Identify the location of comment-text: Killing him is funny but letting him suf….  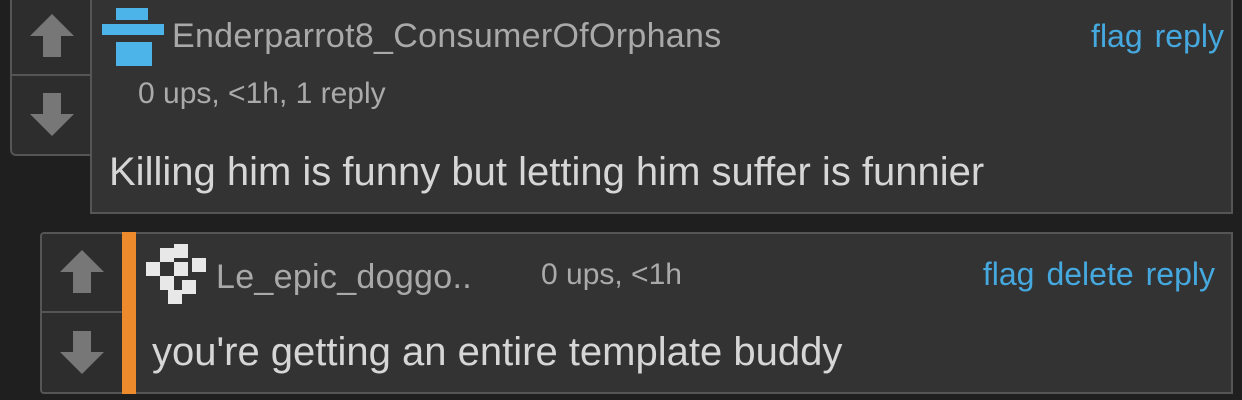
(547, 172).